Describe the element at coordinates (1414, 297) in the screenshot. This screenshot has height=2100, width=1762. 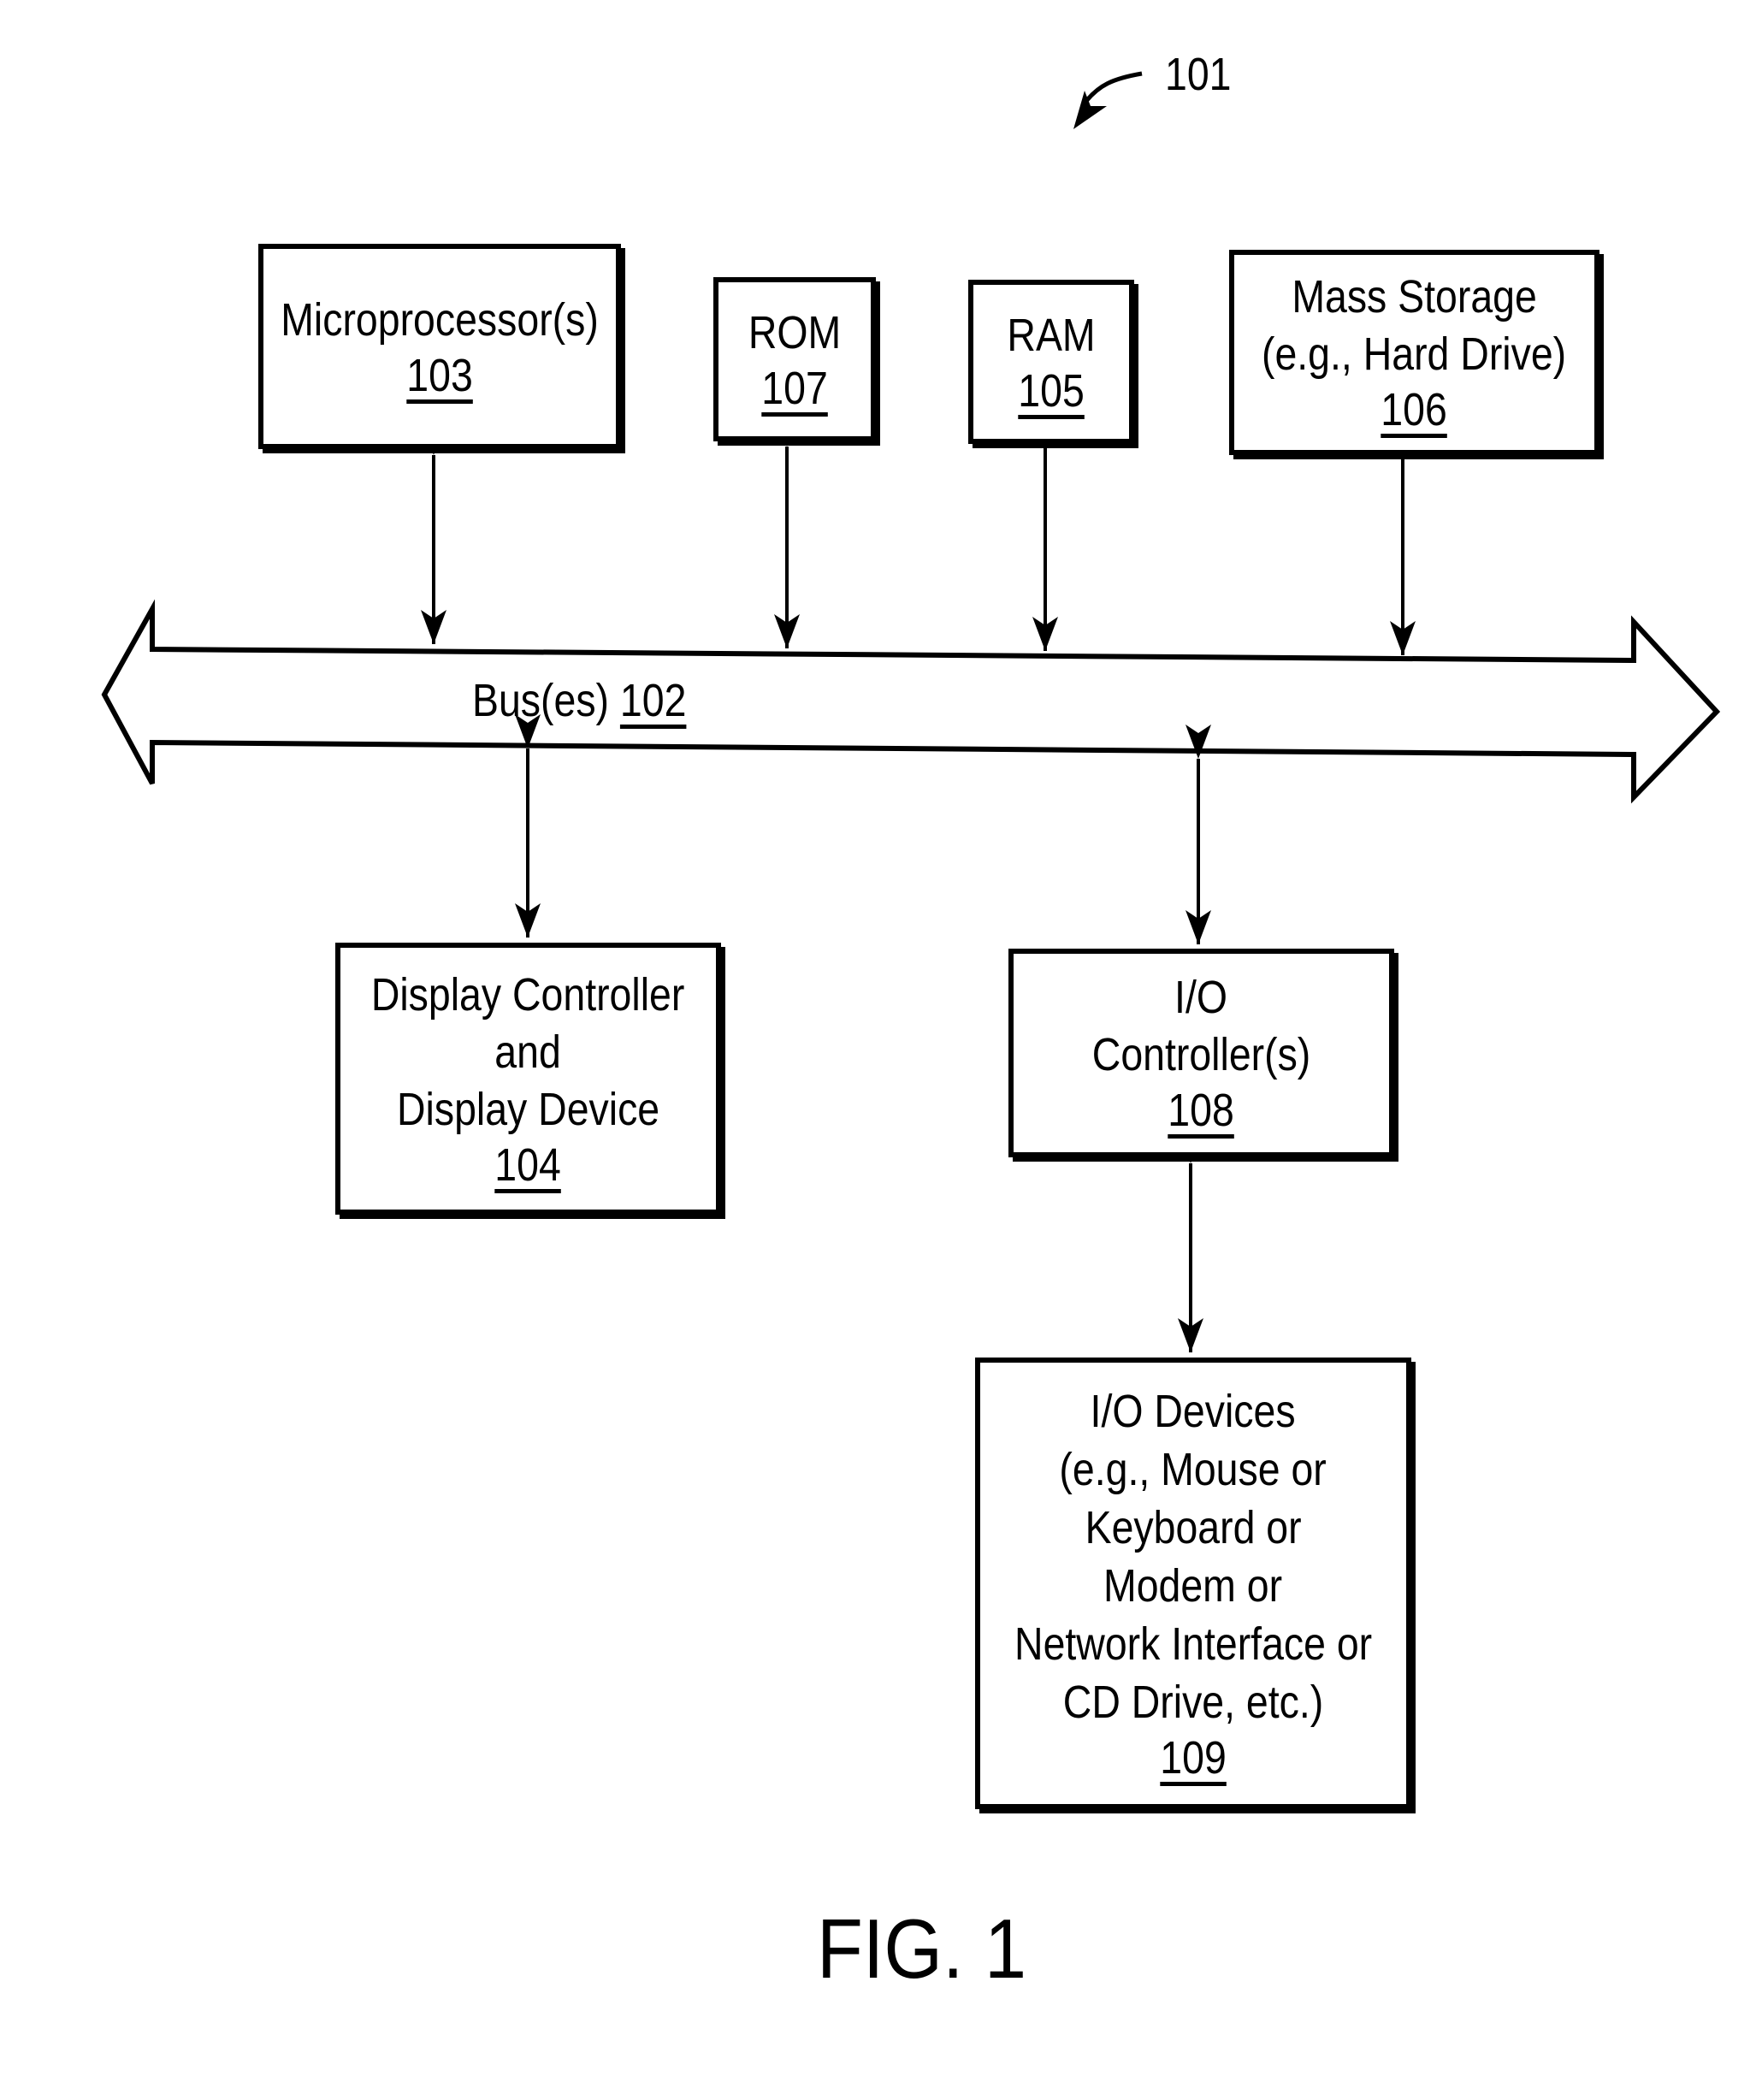
I see `block-label: Mass Storage` at that location.